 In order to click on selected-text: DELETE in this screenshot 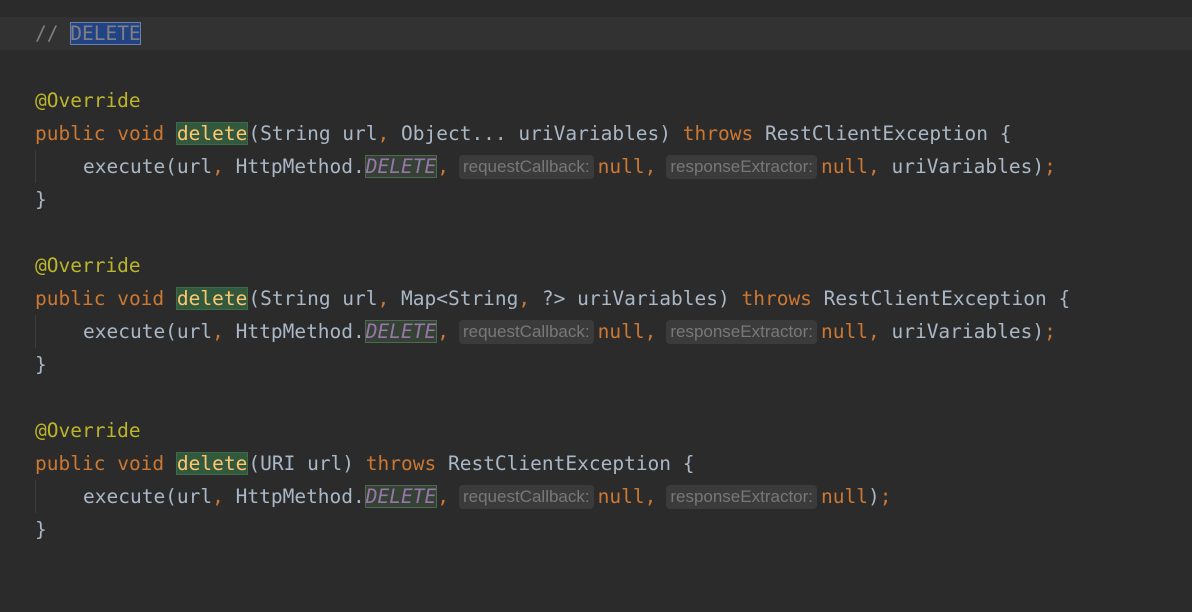, I will do `click(105, 33)`.